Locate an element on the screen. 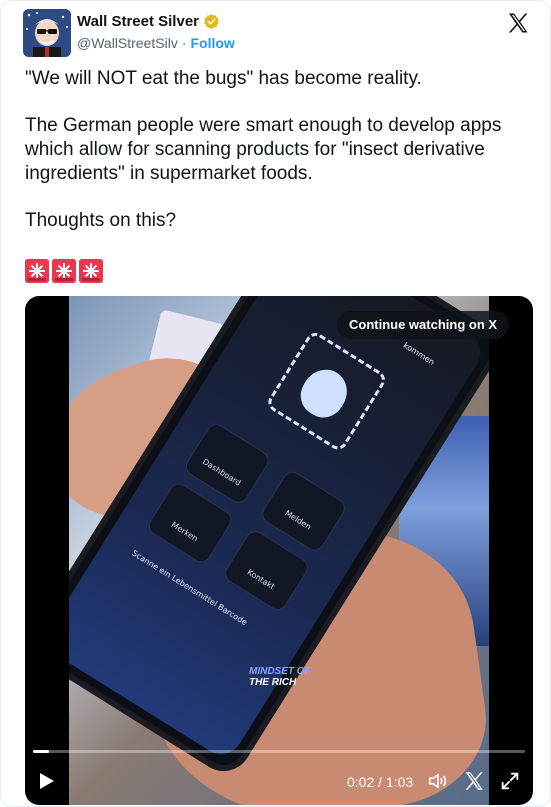 The height and width of the screenshot is (807, 551). video-watermark: MINDSET OF THE RICH is located at coordinates (281, 677).